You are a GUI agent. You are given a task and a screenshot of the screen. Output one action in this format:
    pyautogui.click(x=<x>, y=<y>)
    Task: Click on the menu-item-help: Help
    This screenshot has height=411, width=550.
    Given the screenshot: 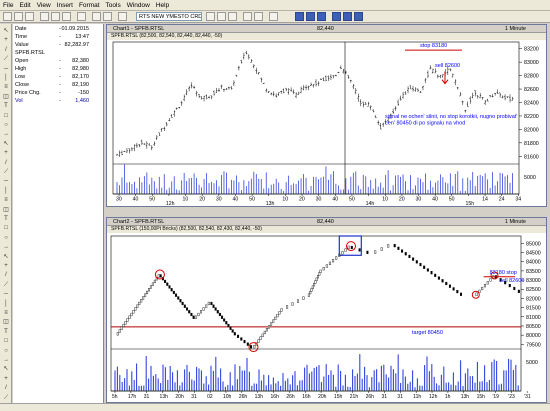 What is the action you would take?
    pyautogui.click(x=162, y=5)
    